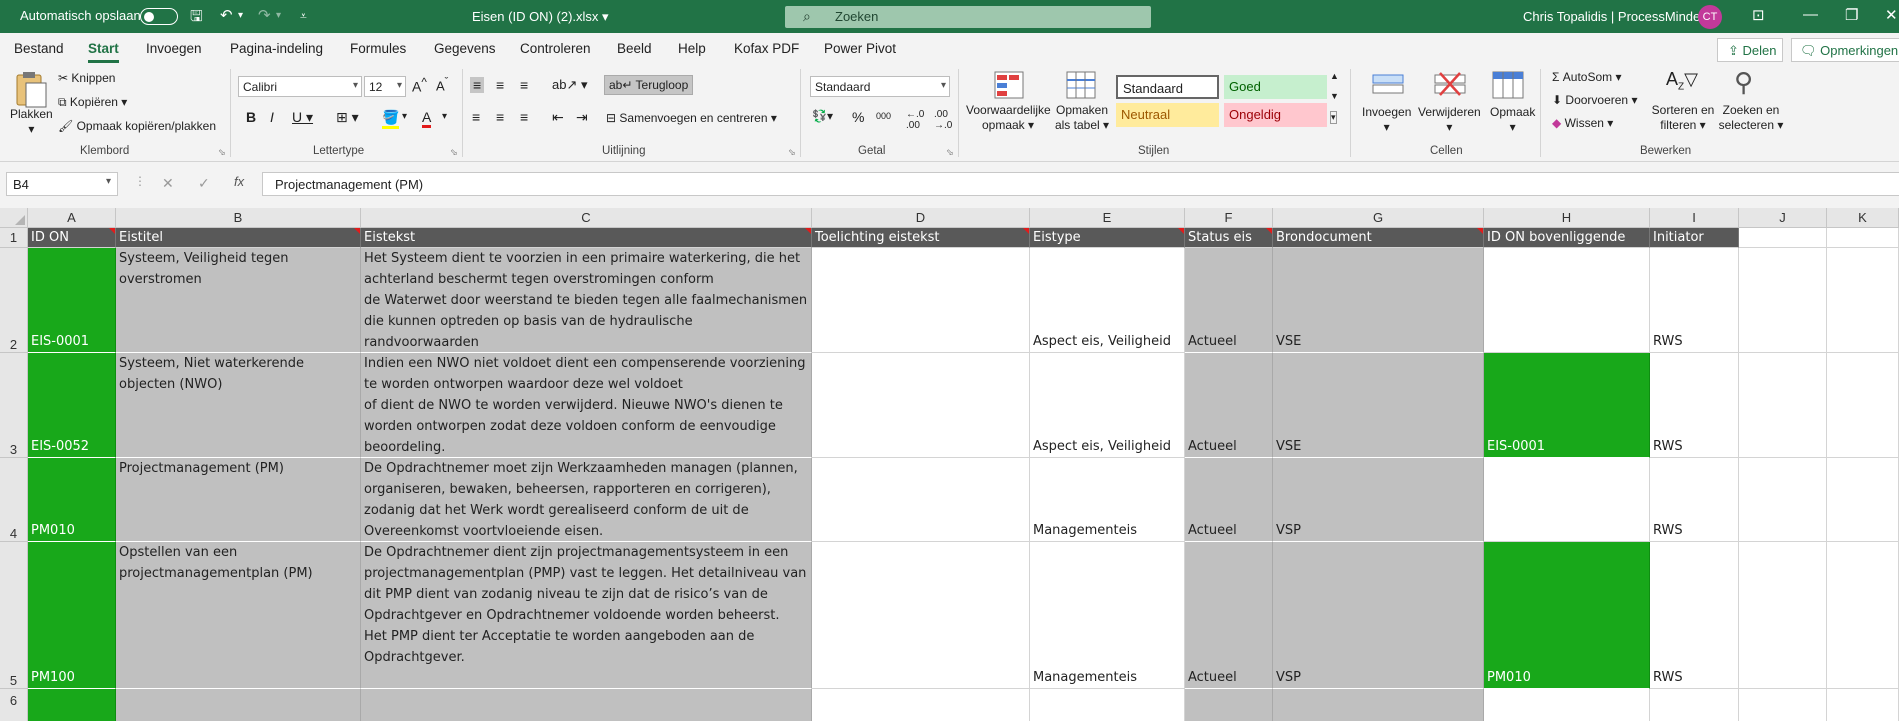  I want to click on column-header-h: H, so click(1567, 218).